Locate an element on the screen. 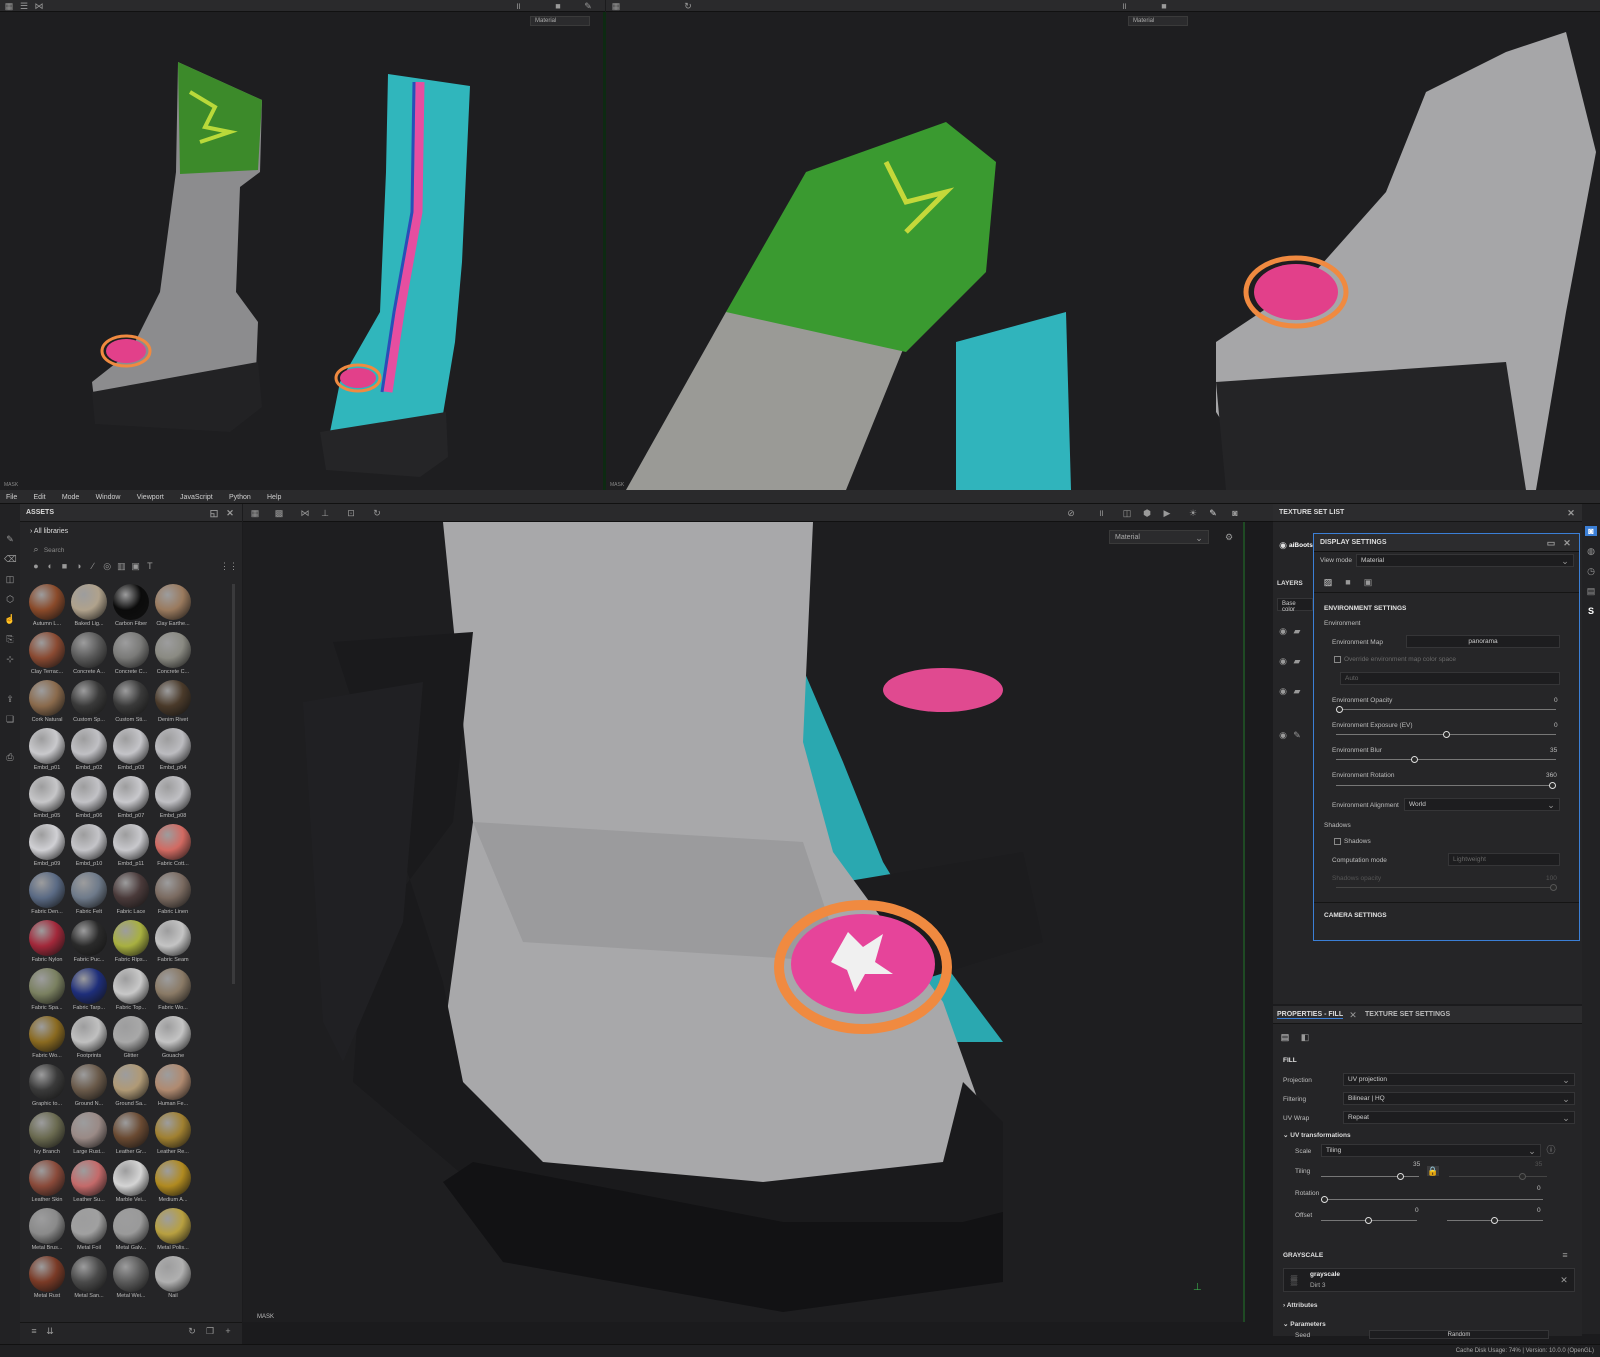  rotation-slider is located at coordinates (1432, 1199).